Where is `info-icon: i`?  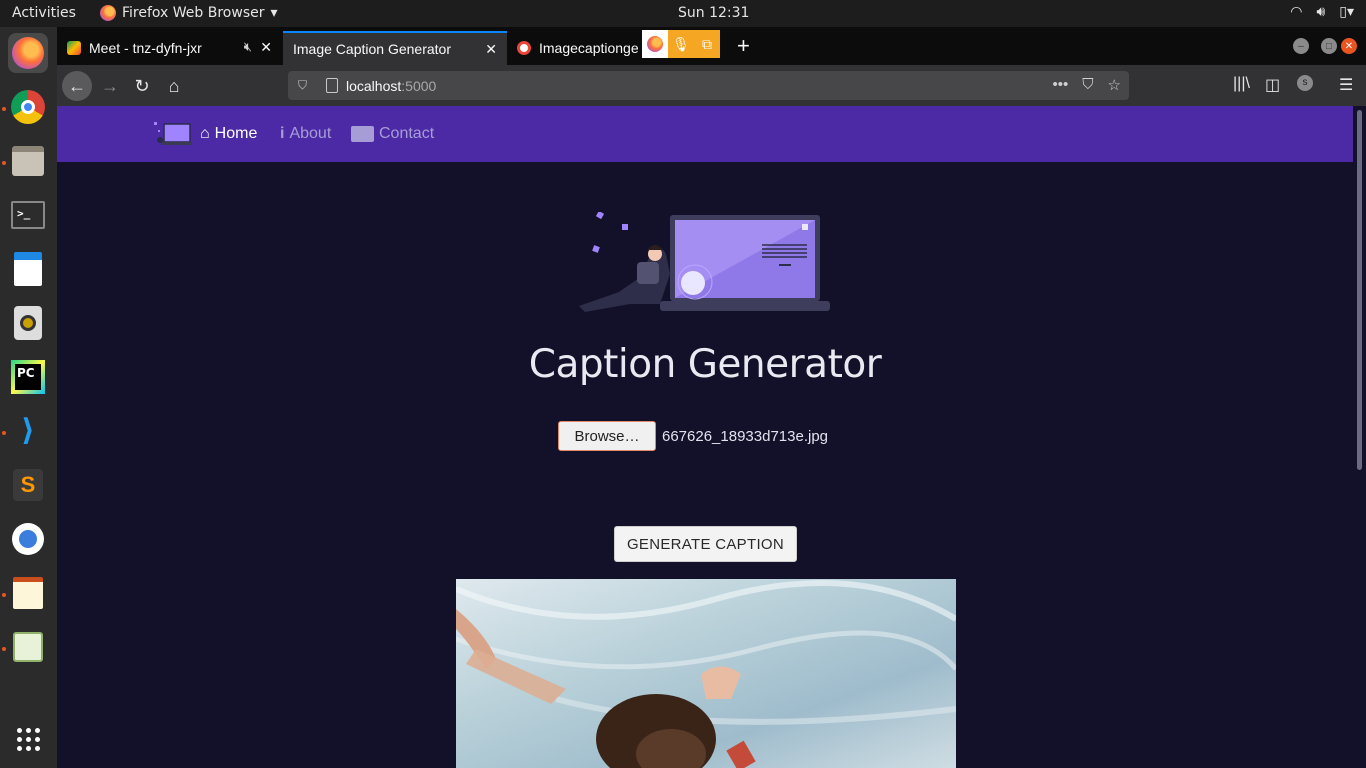 info-icon: i is located at coordinates (282, 133).